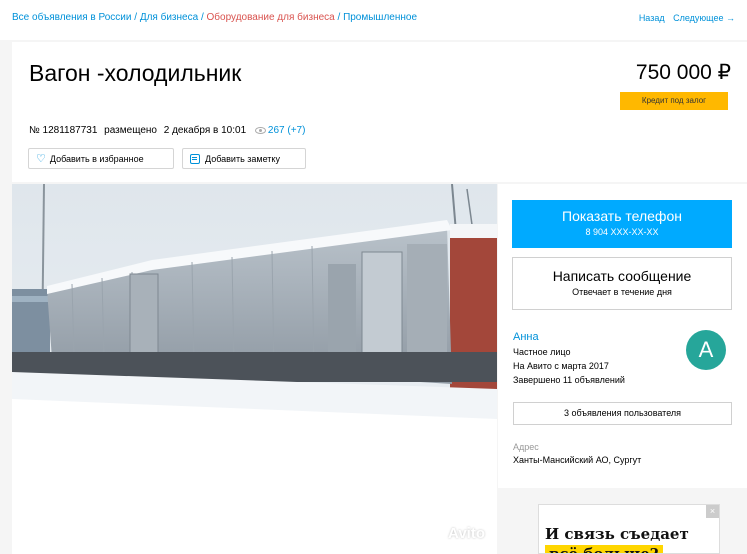 The image size is (747, 554). I want to click on breadcrumb-item-for-business: Для бизнеса, so click(169, 17).